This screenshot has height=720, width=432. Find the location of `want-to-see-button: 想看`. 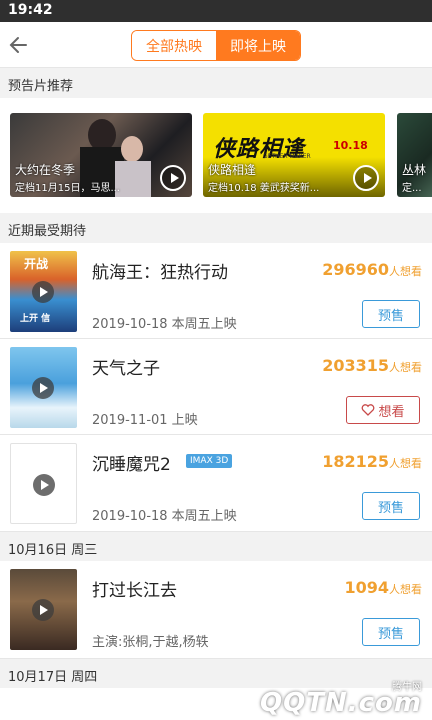

want-to-see-button: 想看 is located at coordinates (383, 410).